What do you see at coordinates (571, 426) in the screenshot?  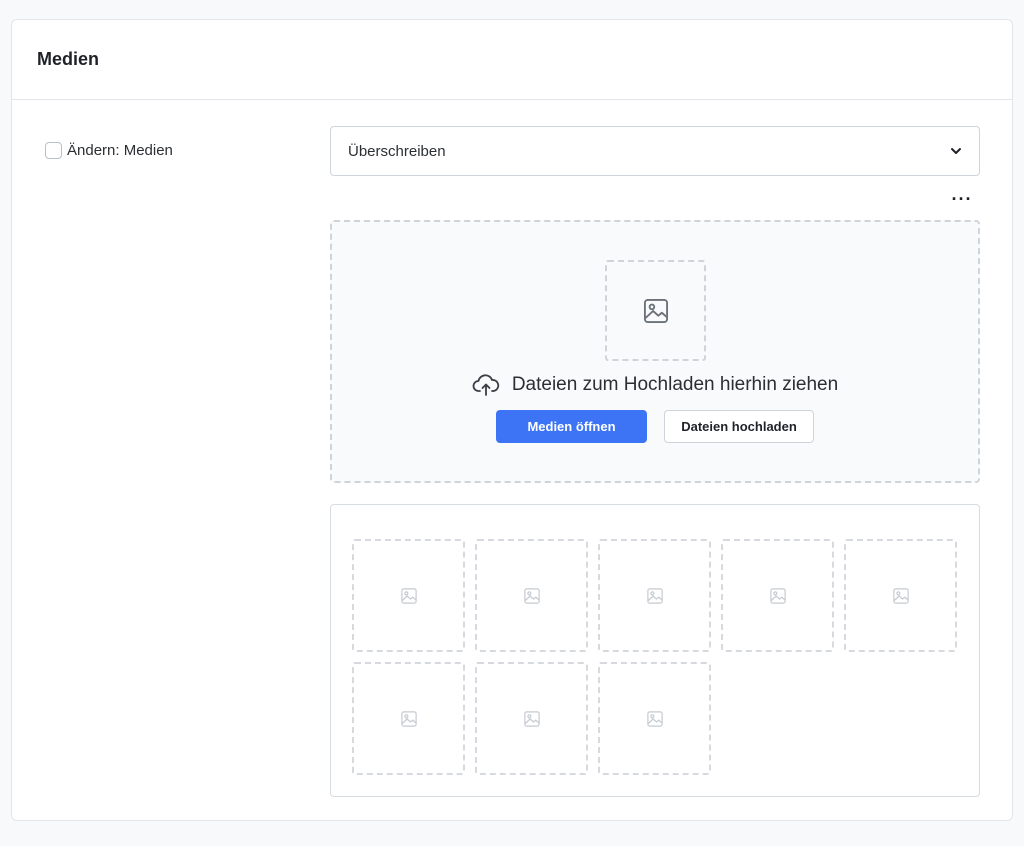 I see `open-media-button: Medien öffnen` at bounding box center [571, 426].